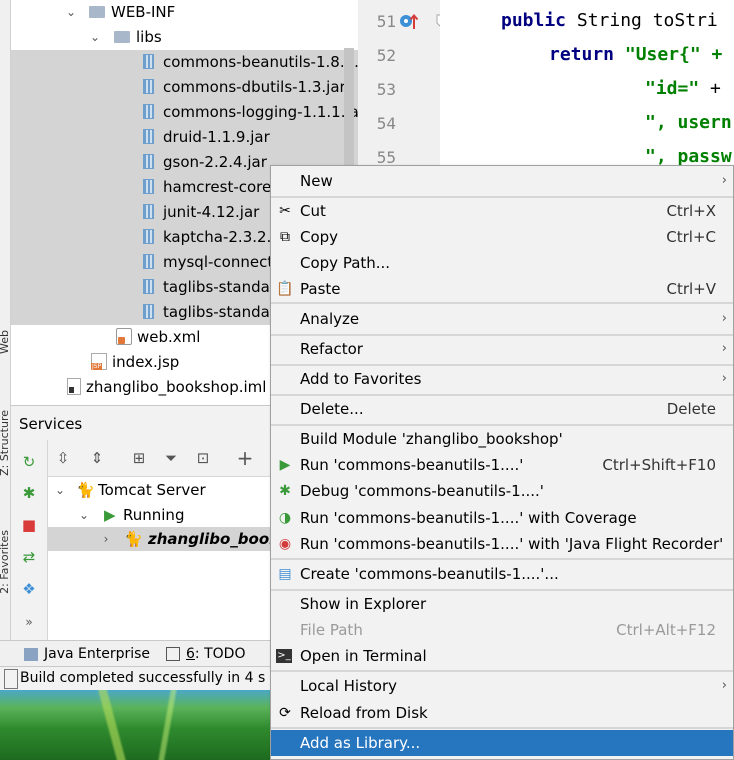 This screenshot has width=734, height=760. I want to click on run-icon: ▶, so click(110, 515).